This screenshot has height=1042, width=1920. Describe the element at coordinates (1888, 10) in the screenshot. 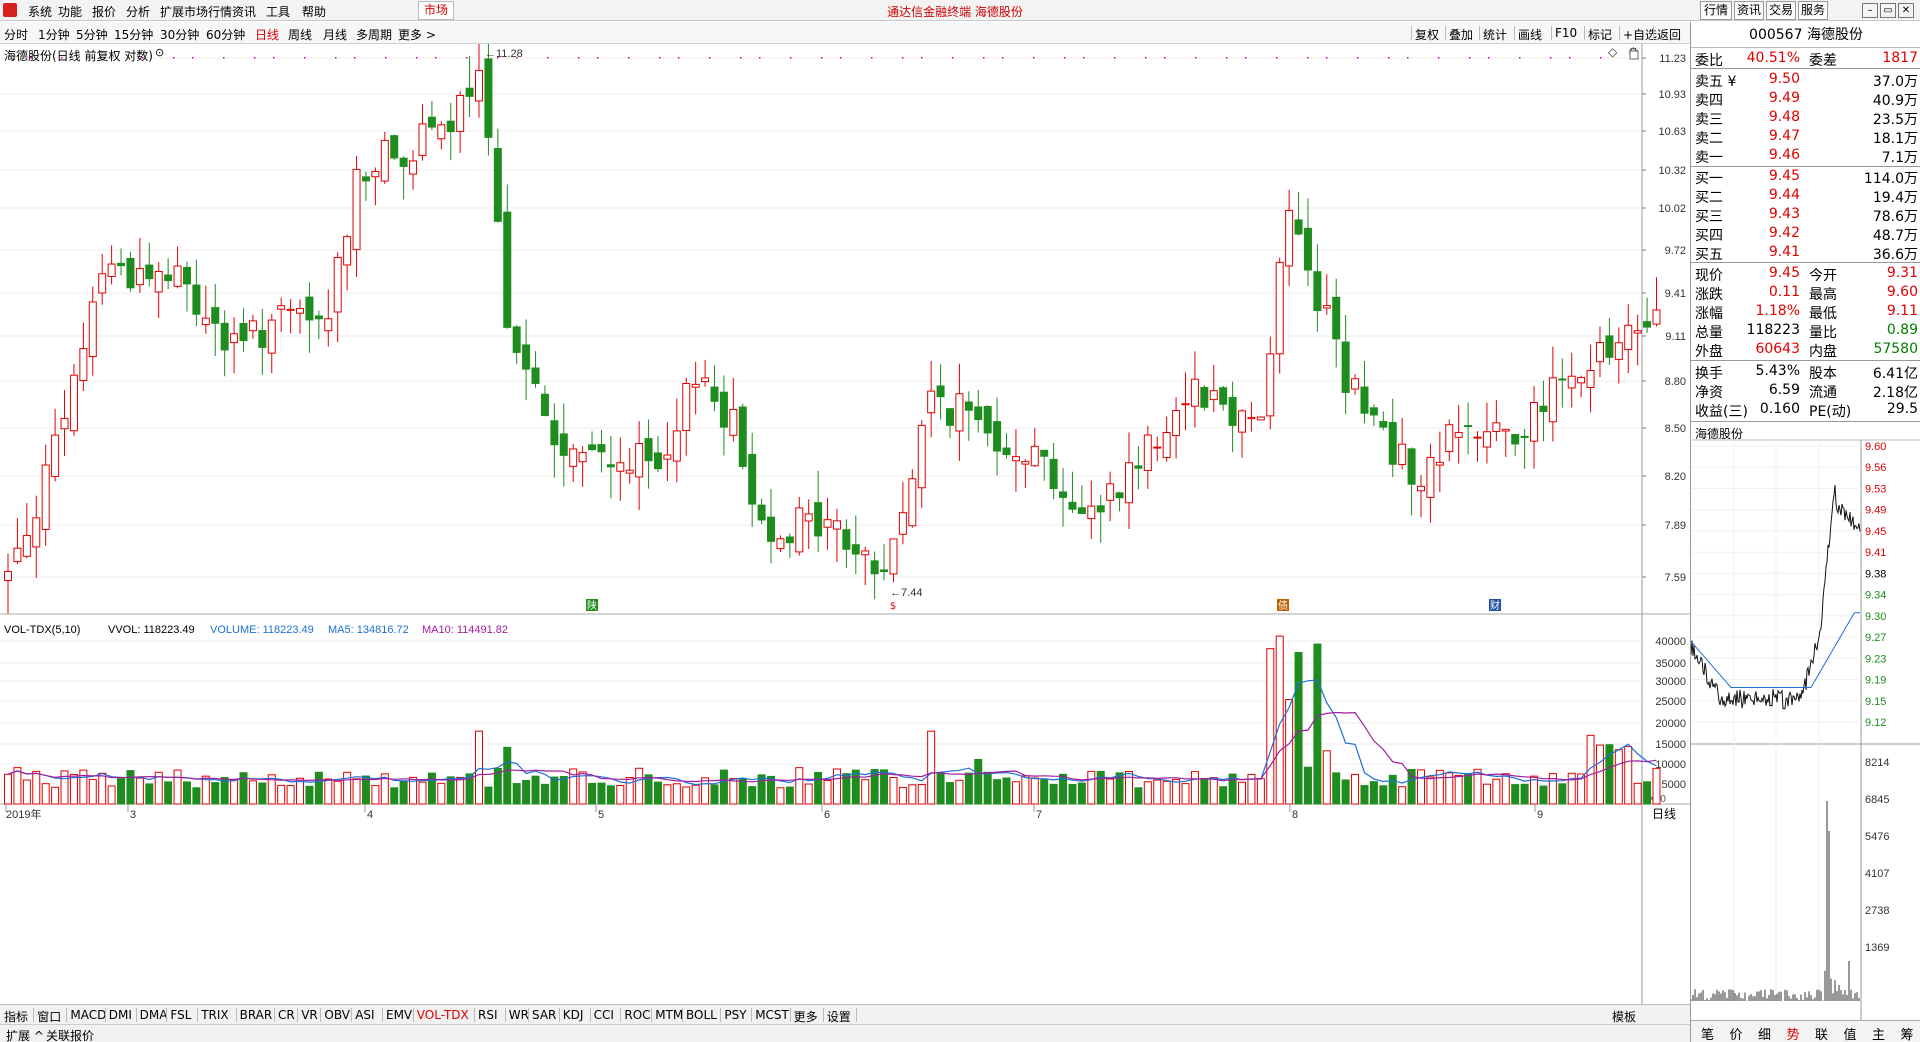

I see `maximize-icon: ▭` at that location.